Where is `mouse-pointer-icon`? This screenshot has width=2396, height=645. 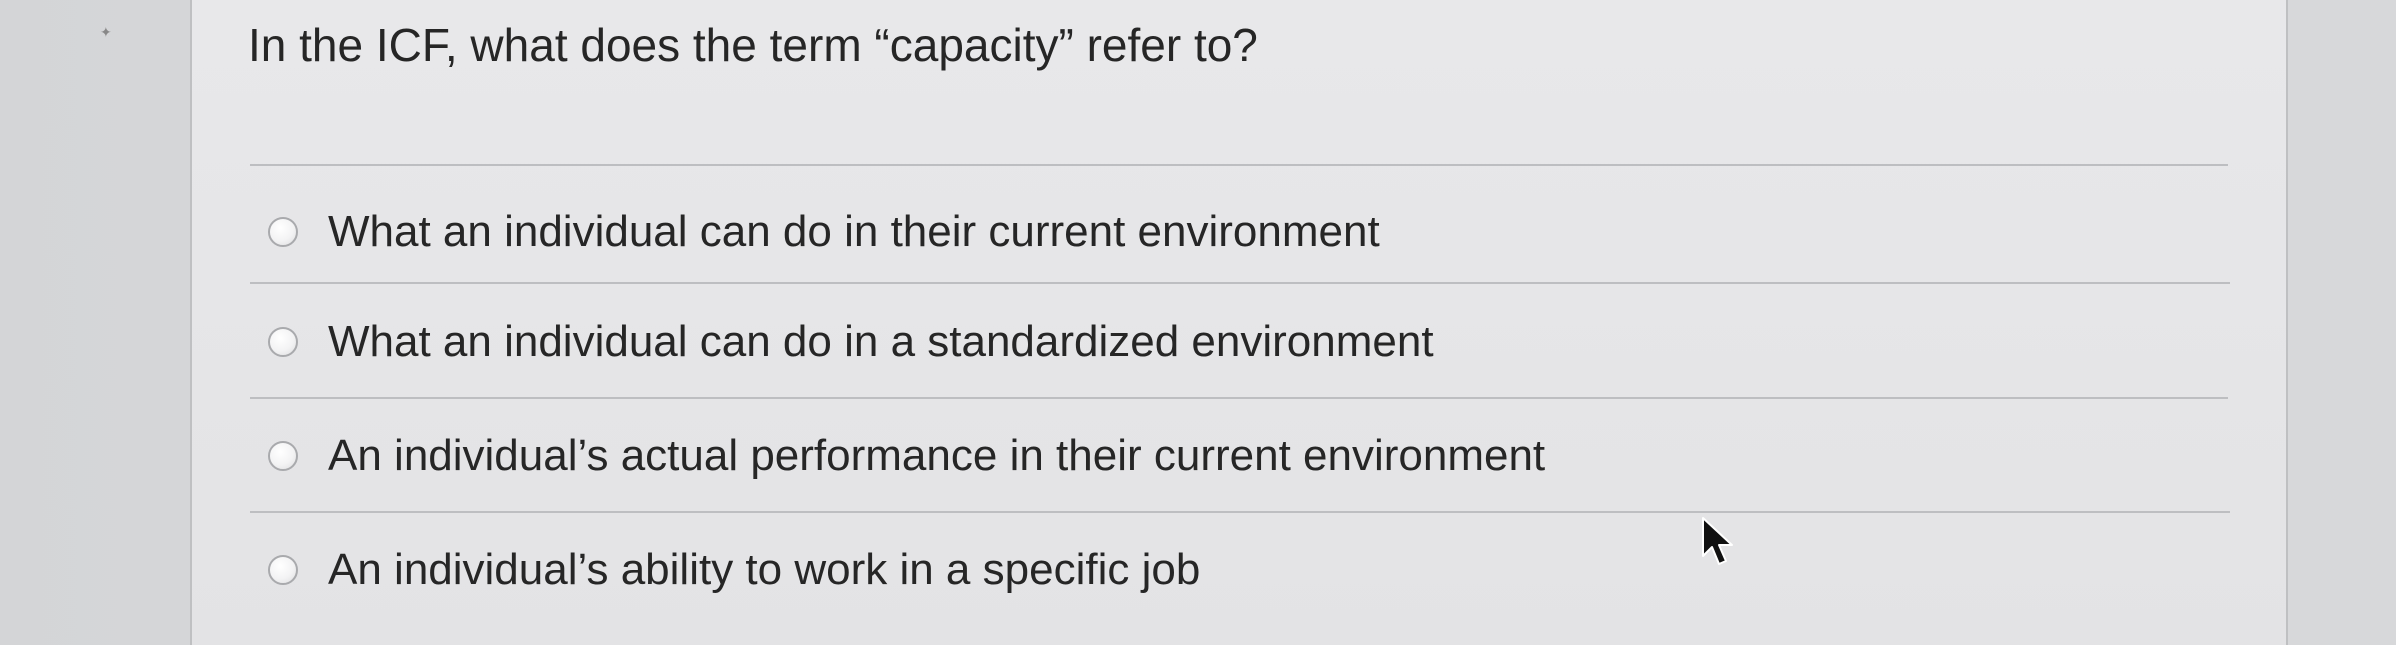
mouse-pointer-icon is located at coordinates (1717, 541).